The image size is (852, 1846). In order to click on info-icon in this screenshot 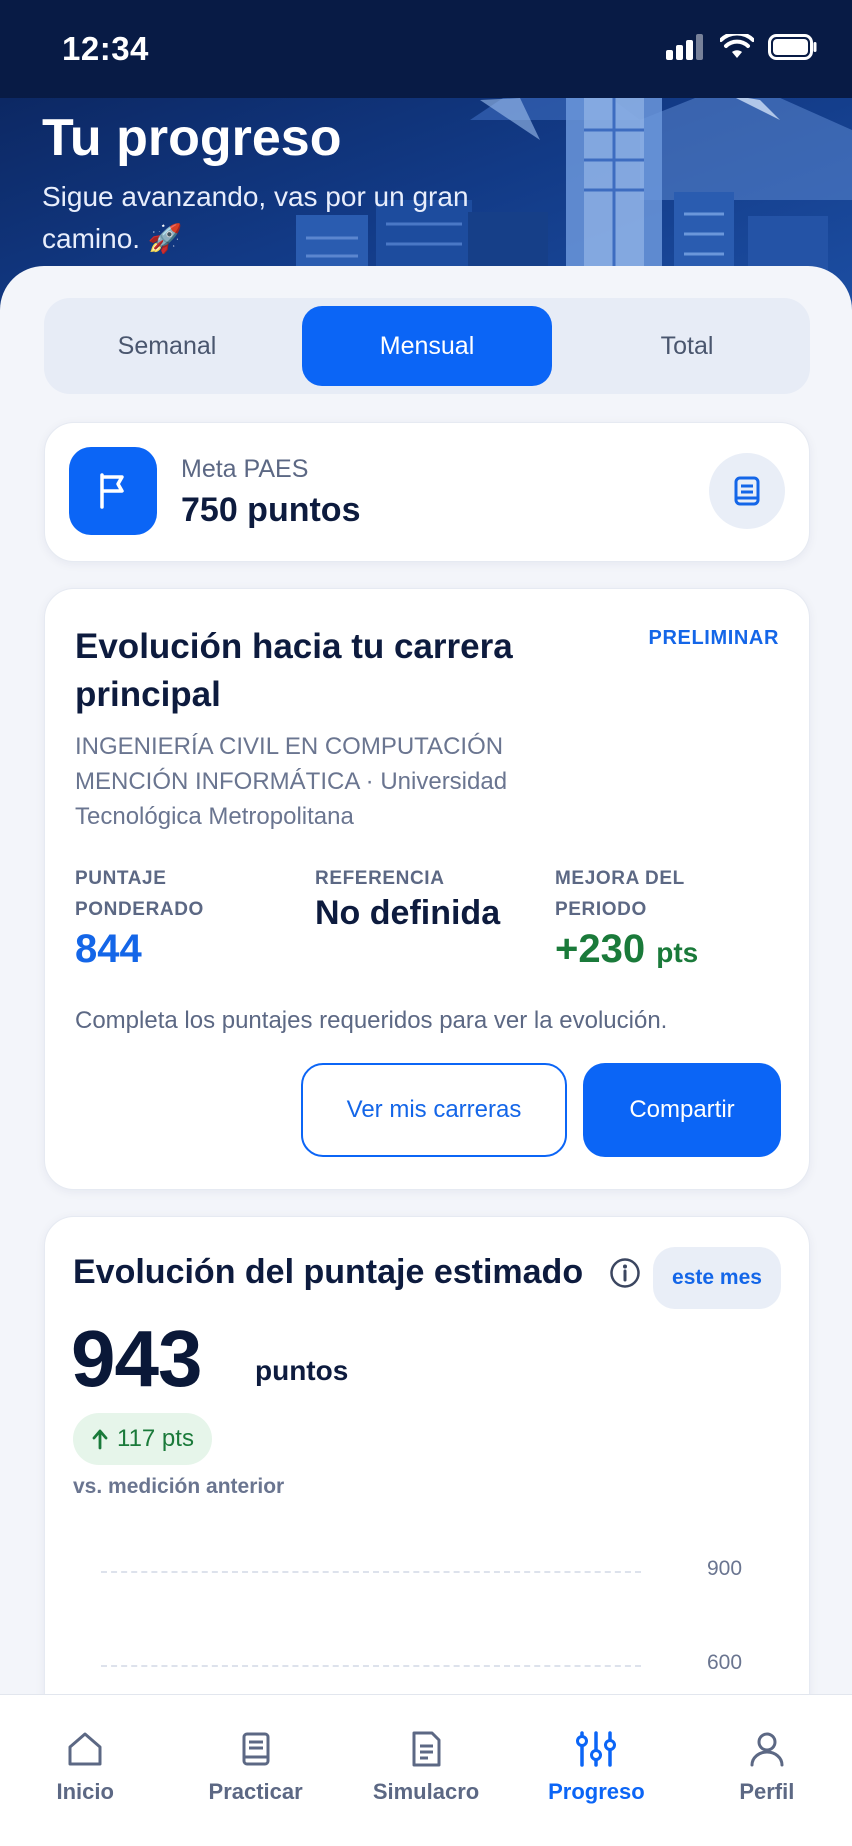, I will do `click(625, 1273)`.